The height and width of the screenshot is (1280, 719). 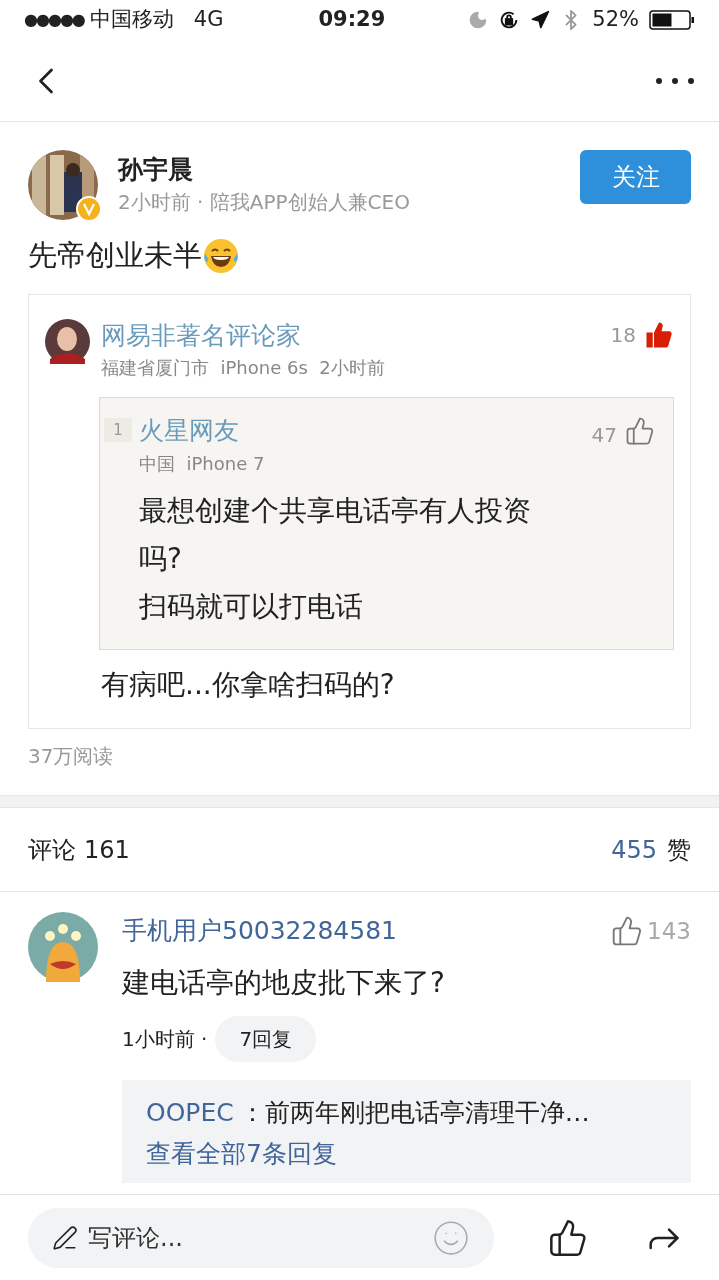 I want to click on comment-count: 161, so click(x=107, y=850).